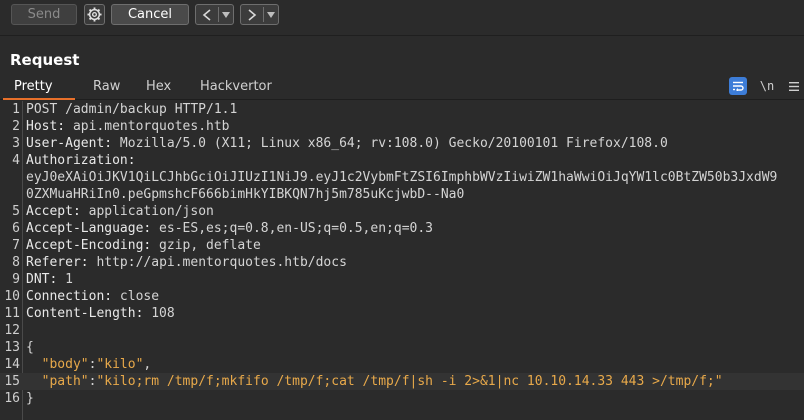  Describe the element at coordinates (53, 211) in the screenshot. I see `header-name: Accept:` at that location.